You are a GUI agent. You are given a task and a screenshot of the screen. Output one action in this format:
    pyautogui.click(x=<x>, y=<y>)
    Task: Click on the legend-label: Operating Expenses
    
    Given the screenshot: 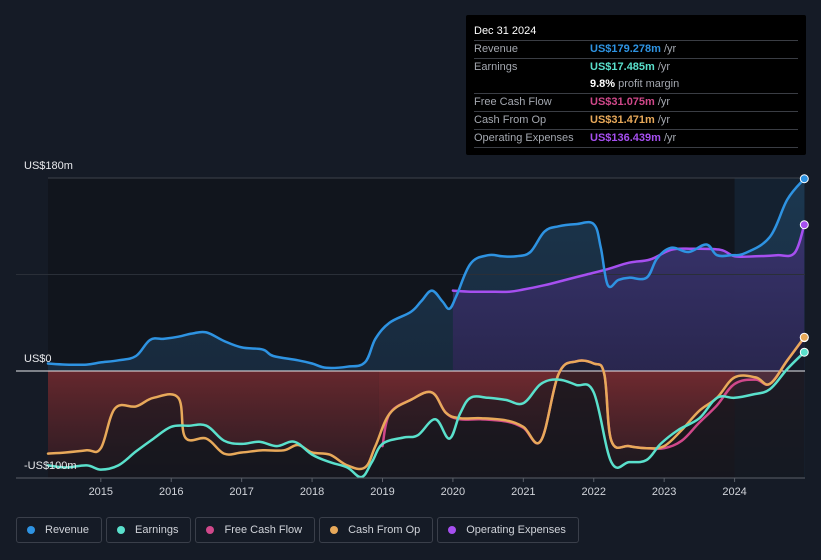 What is the action you would take?
    pyautogui.click(x=516, y=530)
    